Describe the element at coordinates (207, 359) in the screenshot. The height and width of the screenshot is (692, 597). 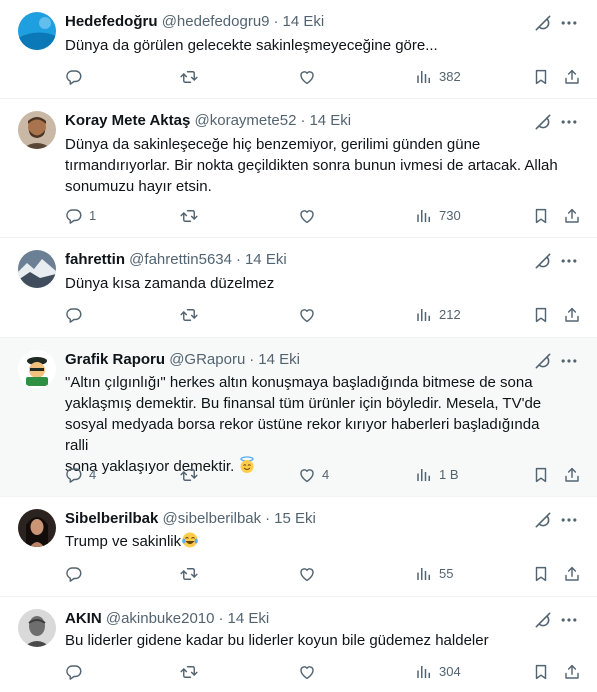
I see `handle: @GRaporu` at that location.